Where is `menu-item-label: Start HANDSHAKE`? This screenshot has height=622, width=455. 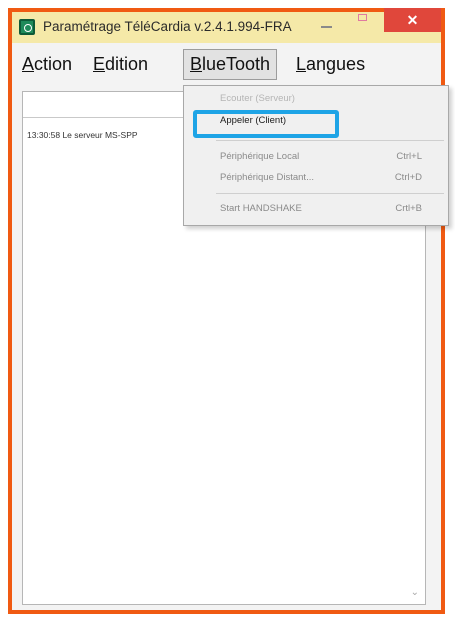
menu-item-label: Start HANDSHAKE is located at coordinates (261, 208).